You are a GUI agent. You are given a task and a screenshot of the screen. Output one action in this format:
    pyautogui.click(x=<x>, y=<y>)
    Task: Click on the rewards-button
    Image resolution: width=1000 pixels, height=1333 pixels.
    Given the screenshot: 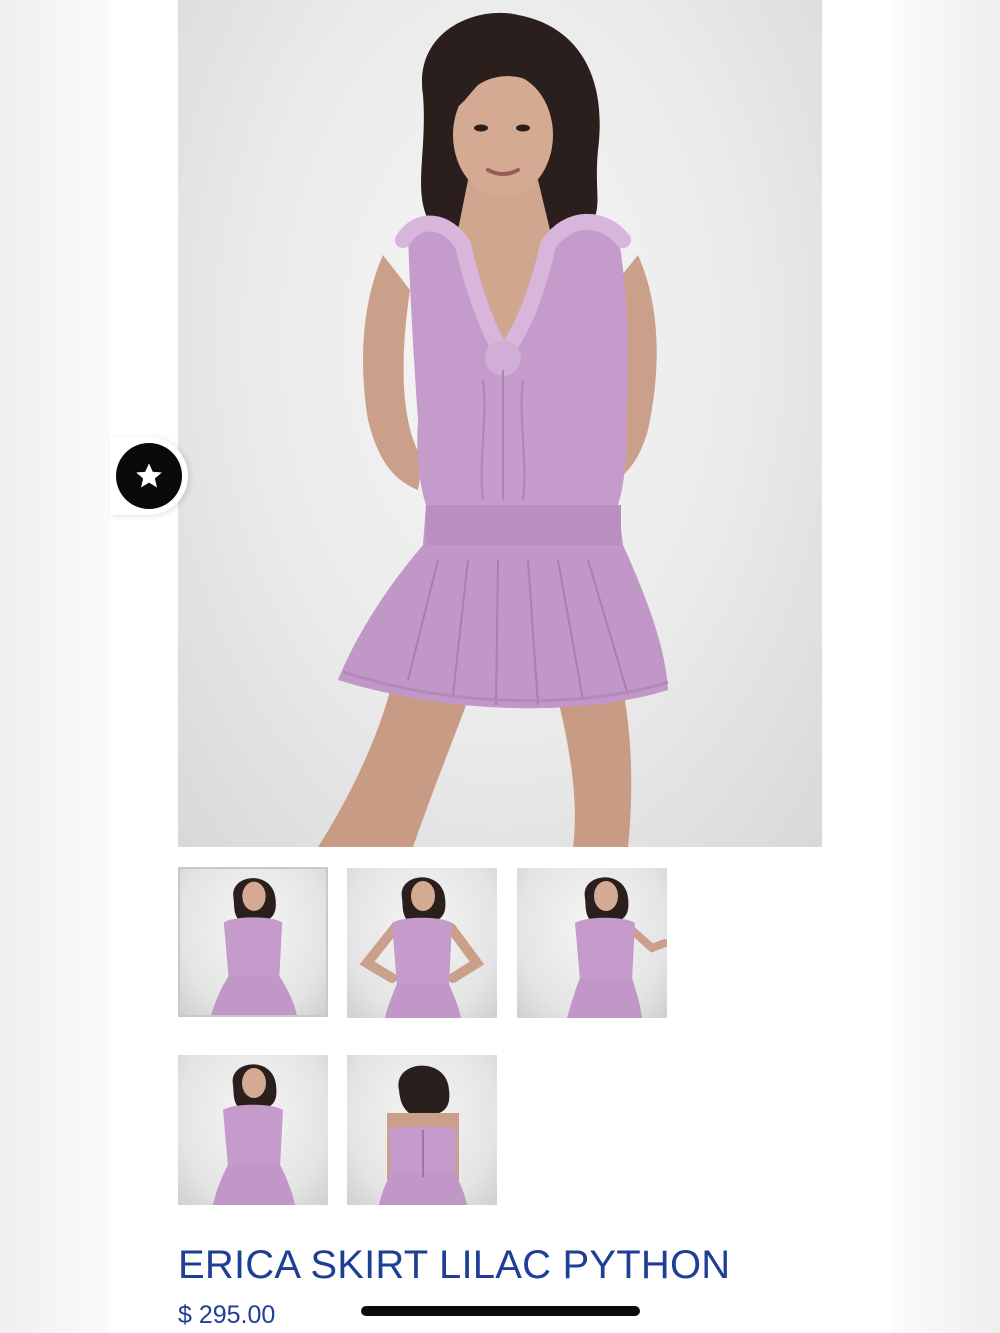 What is the action you would take?
    pyautogui.click(x=149, y=476)
    